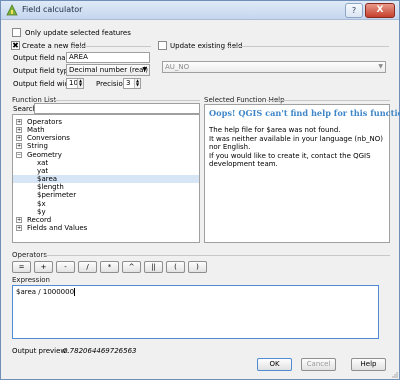  What do you see at coordinates (43, 162) in the screenshot?
I see `tree-item-label: xat` at bounding box center [43, 162].